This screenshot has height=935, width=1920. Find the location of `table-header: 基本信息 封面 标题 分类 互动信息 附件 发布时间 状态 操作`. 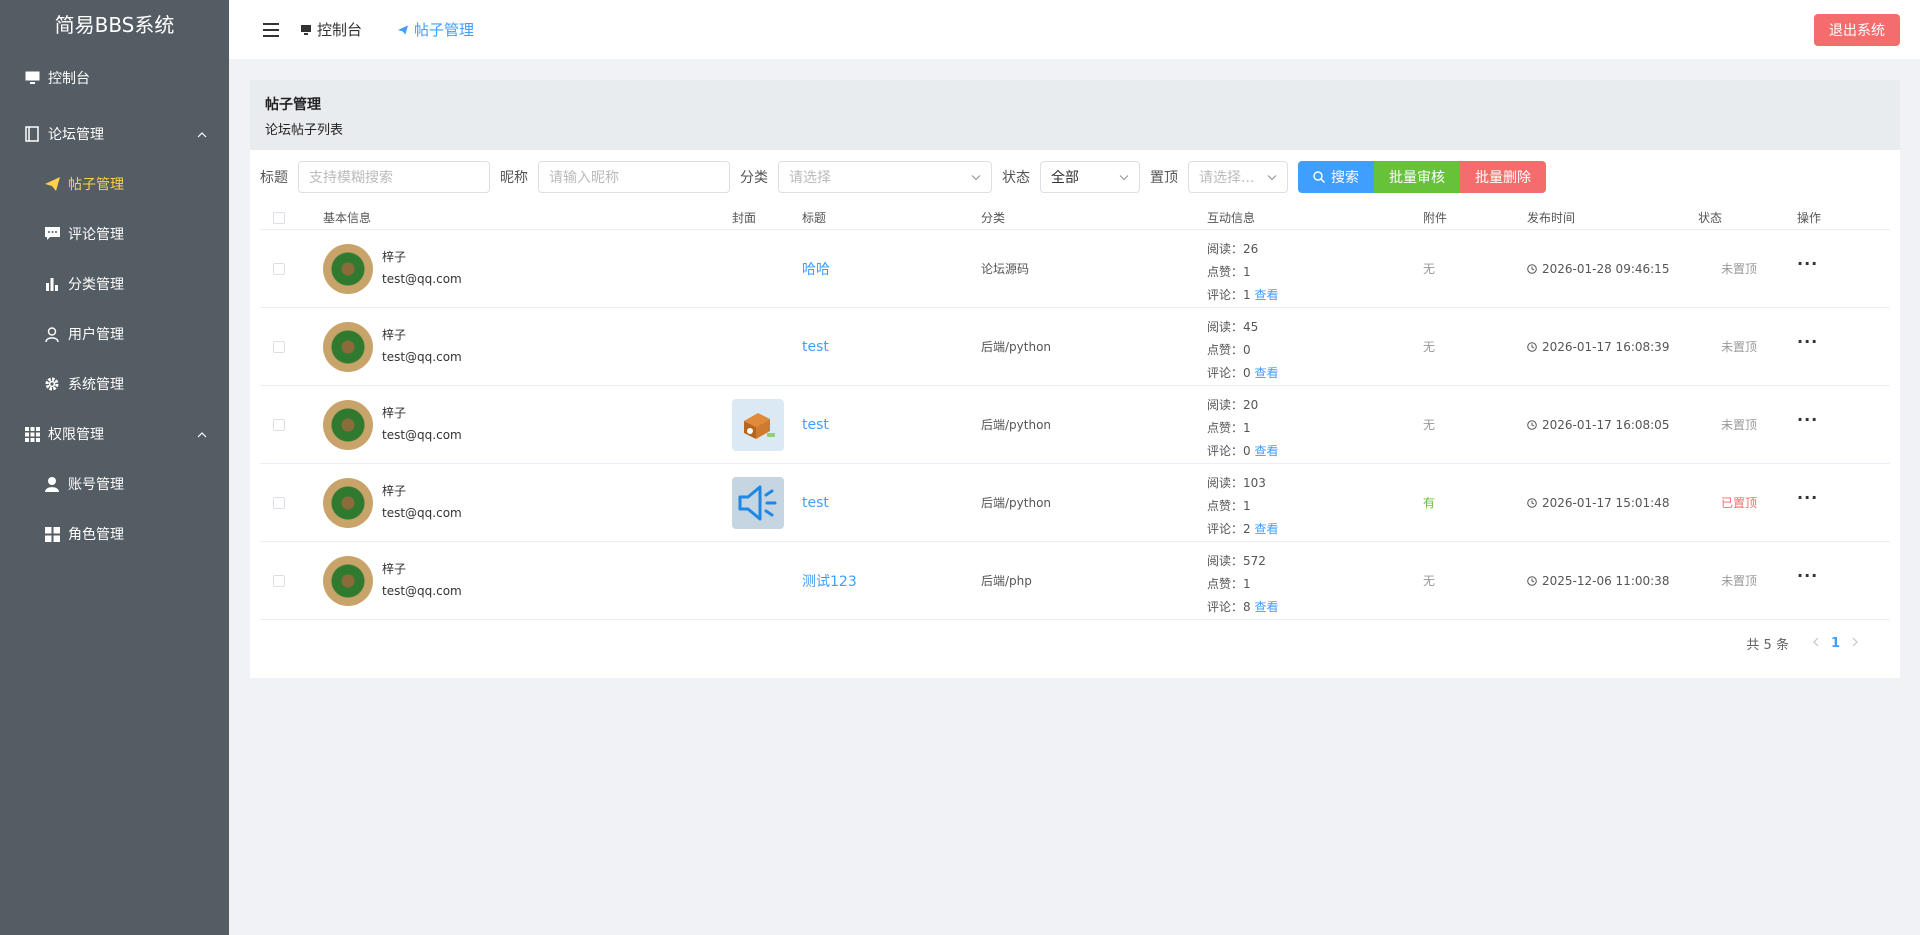

table-header: 基本信息 封面 标题 分类 互动信息 附件 发布时间 状态 操作 is located at coordinates (1075, 218).